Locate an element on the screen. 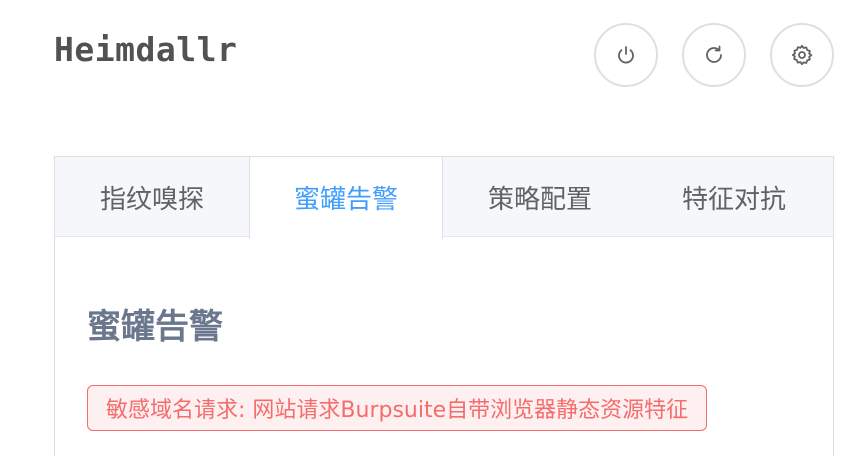 The height and width of the screenshot is (456, 848). tab-policy-config: 策略配置 is located at coordinates (540, 197).